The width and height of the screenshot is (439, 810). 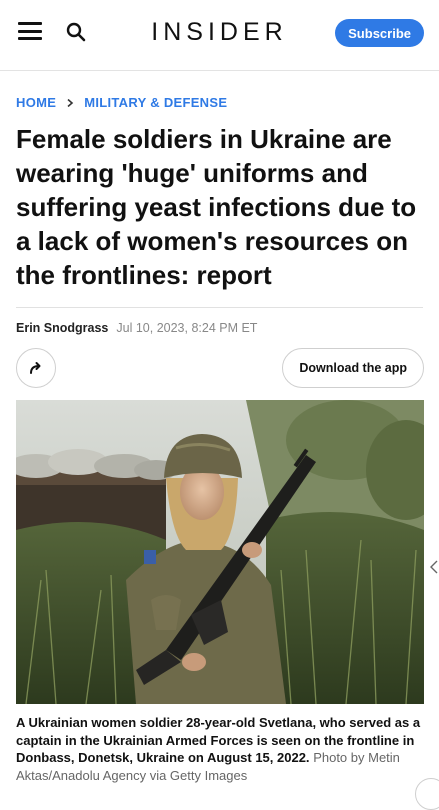 I want to click on chevron-right-icon, so click(x=70, y=102).